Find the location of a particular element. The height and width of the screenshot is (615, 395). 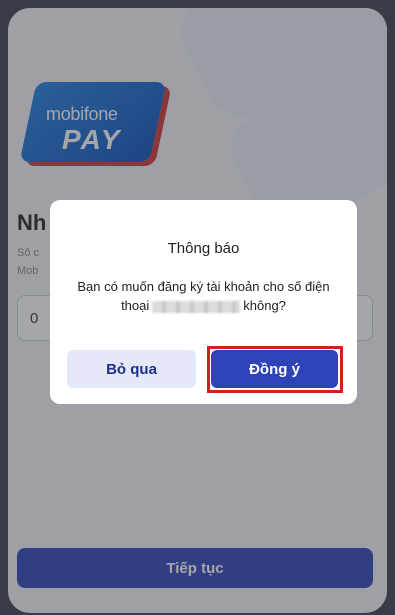

dialog-message-question: không? is located at coordinates (264, 305).